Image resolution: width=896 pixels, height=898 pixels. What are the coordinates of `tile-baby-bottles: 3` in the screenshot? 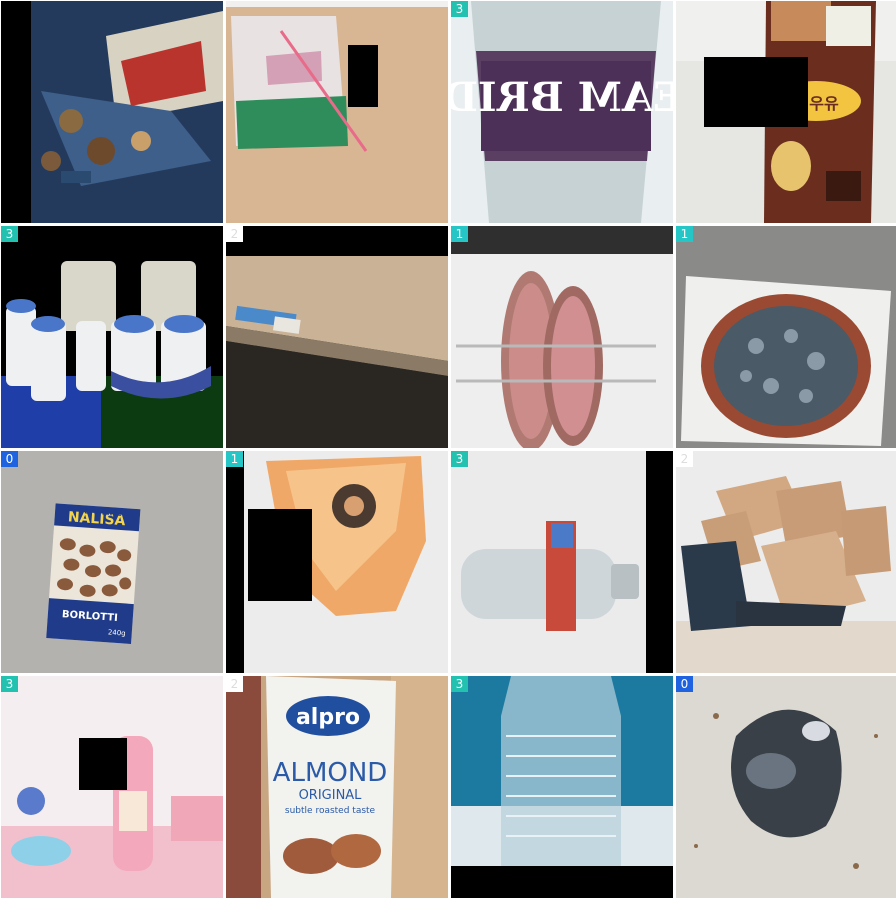 It's located at (112, 337).